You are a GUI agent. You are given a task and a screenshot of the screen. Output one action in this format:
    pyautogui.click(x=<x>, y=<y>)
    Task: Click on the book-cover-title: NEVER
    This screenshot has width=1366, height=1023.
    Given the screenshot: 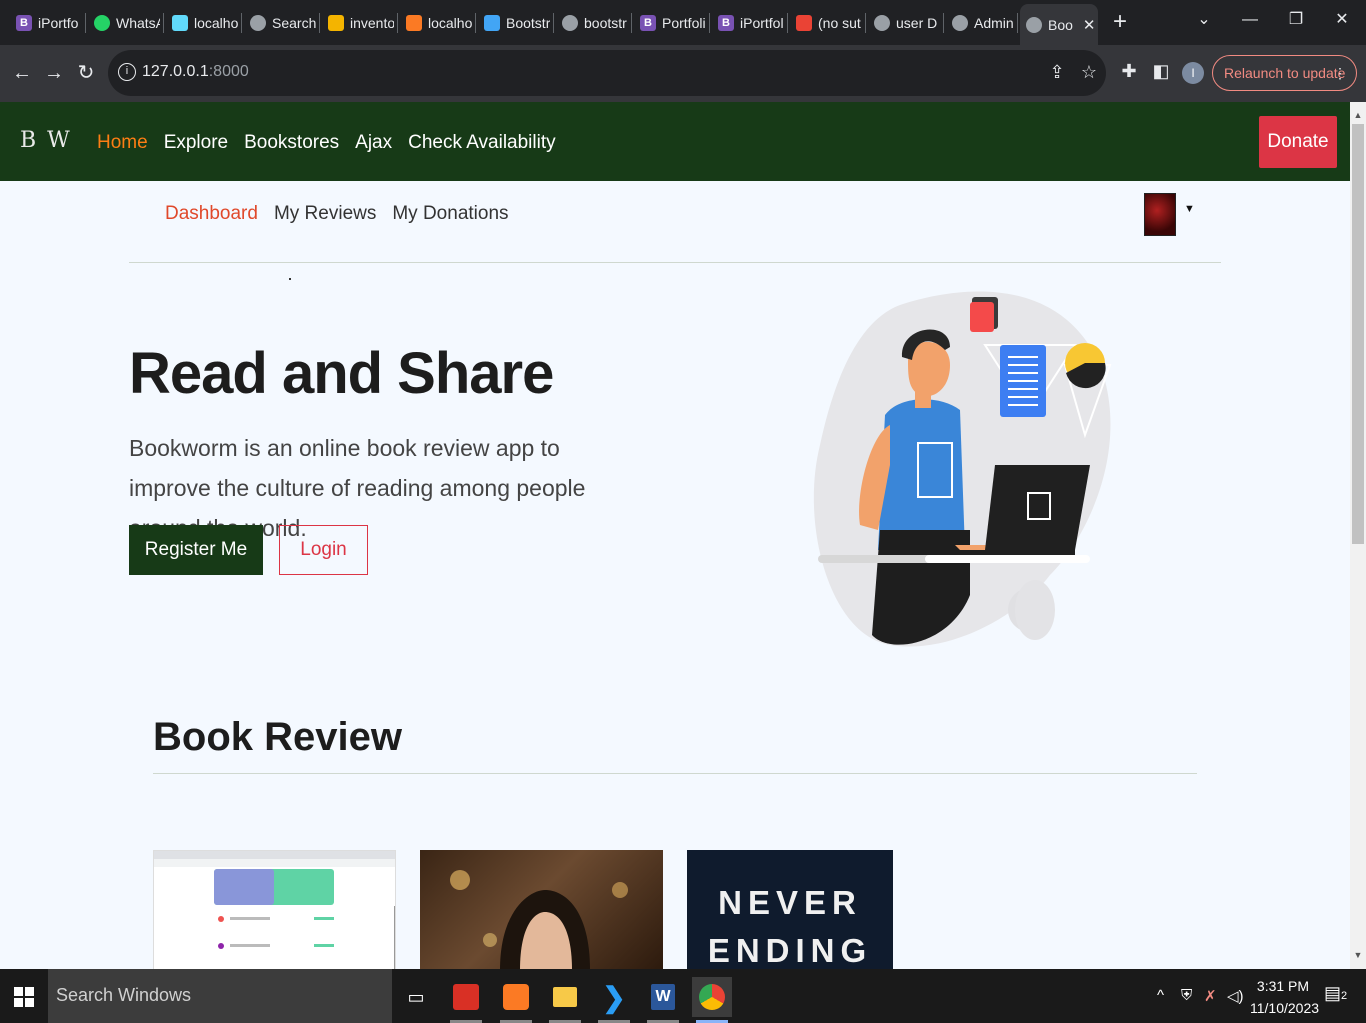 What is the action you would take?
    pyautogui.click(x=790, y=902)
    